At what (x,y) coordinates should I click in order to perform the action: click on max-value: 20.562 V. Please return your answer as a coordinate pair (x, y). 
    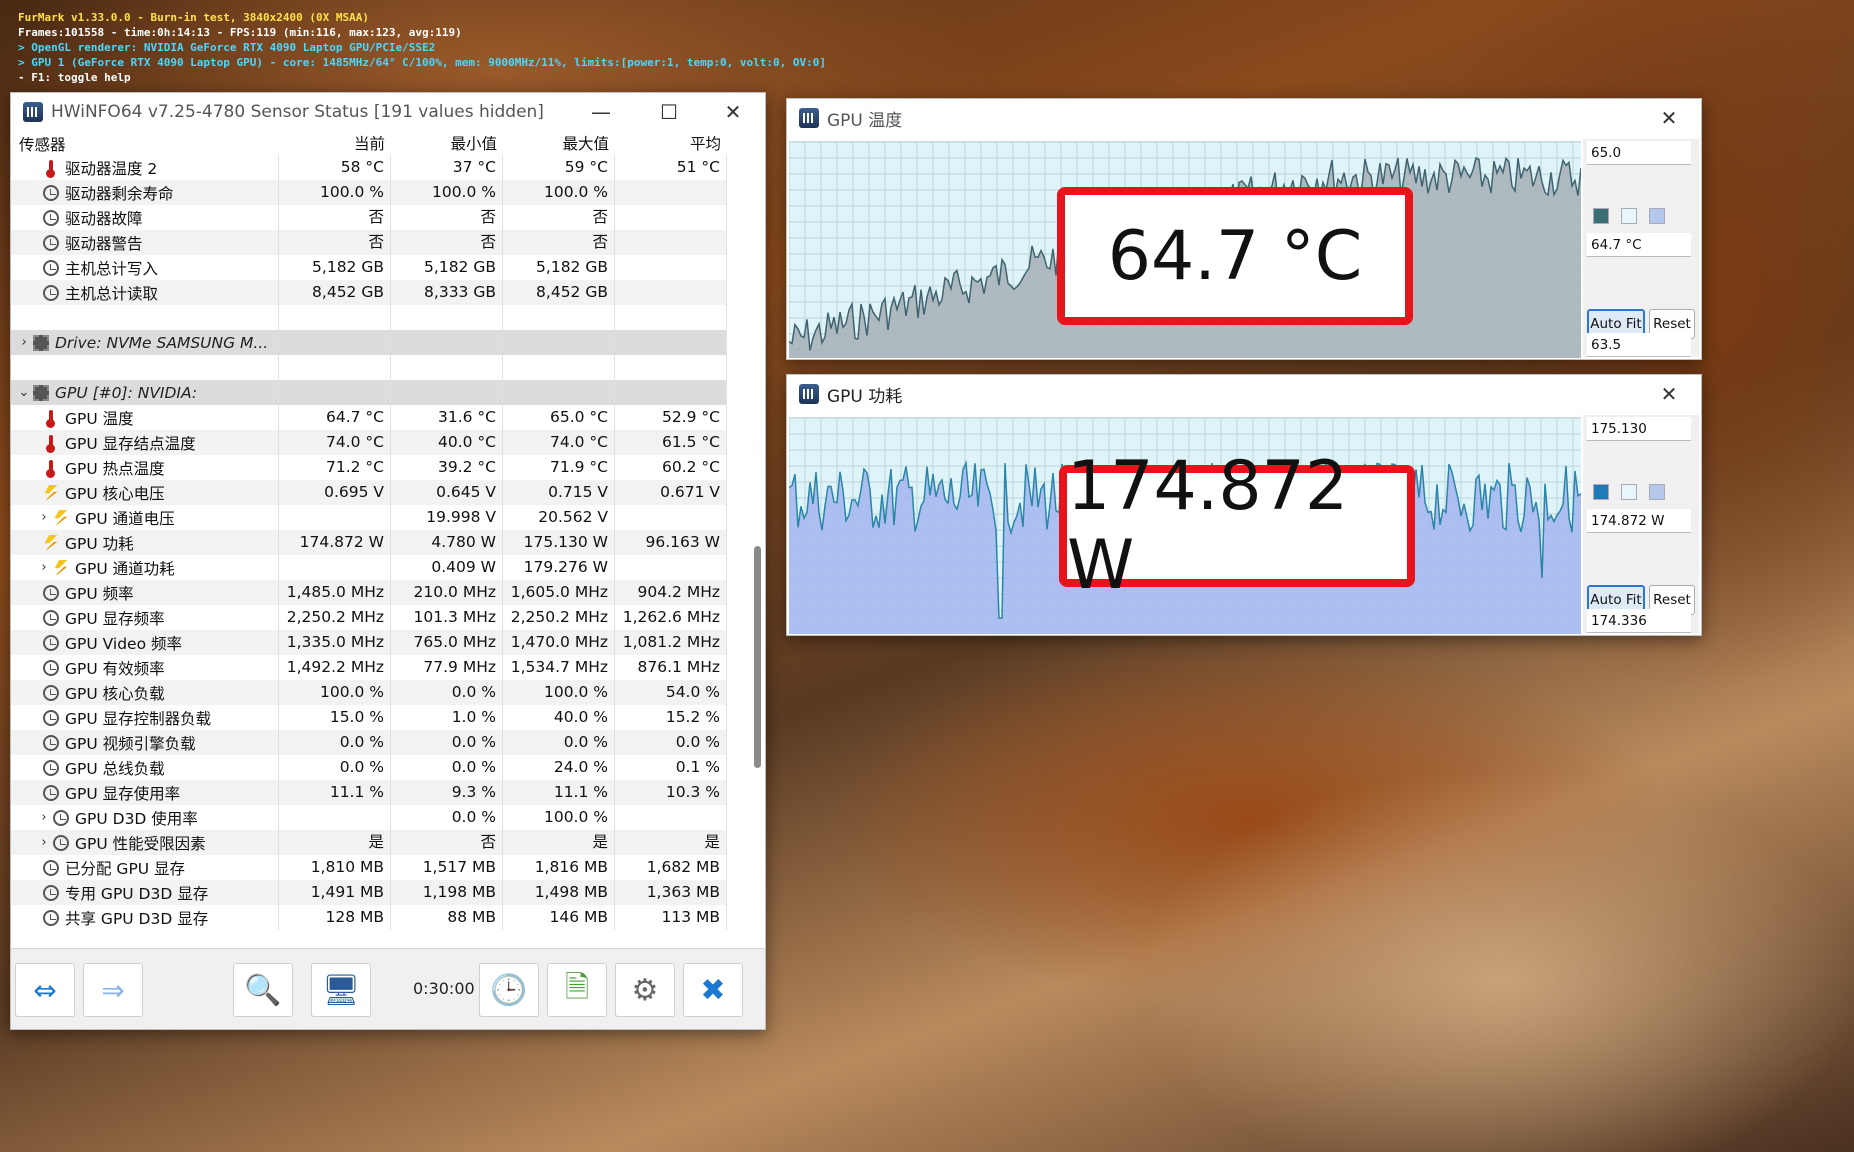
    Looking at the image, I should click on (559, 517).